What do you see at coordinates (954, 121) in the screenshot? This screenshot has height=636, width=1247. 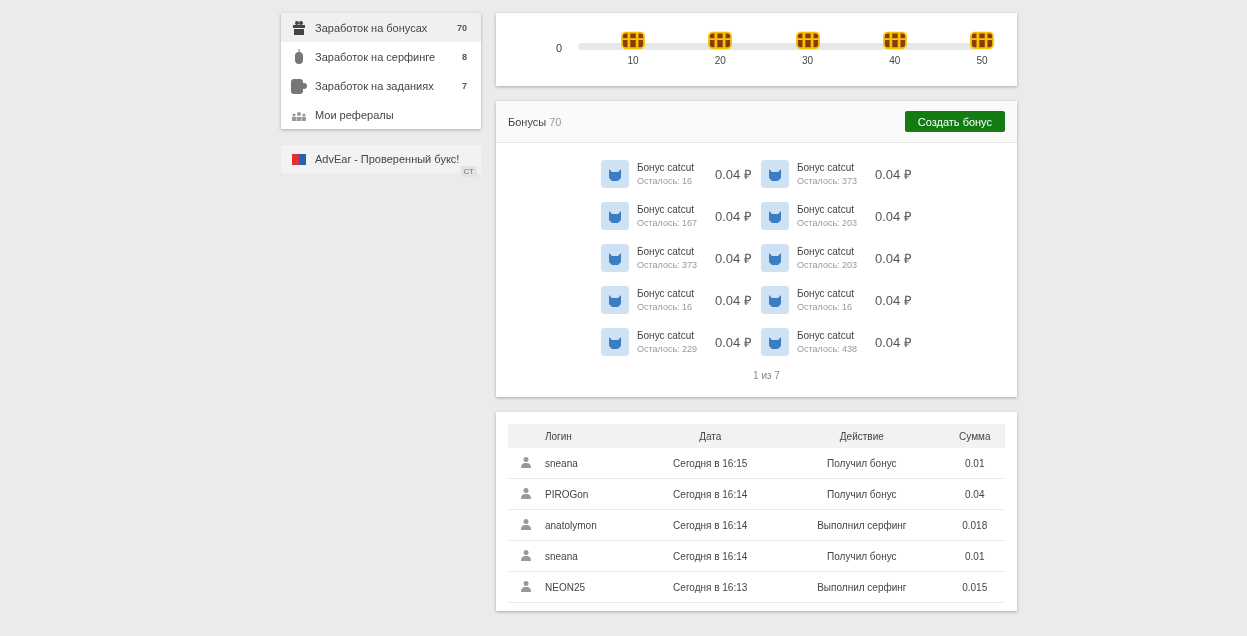 I see `create-bonus-button: Создать бонус` at bounding box center [954, 121].